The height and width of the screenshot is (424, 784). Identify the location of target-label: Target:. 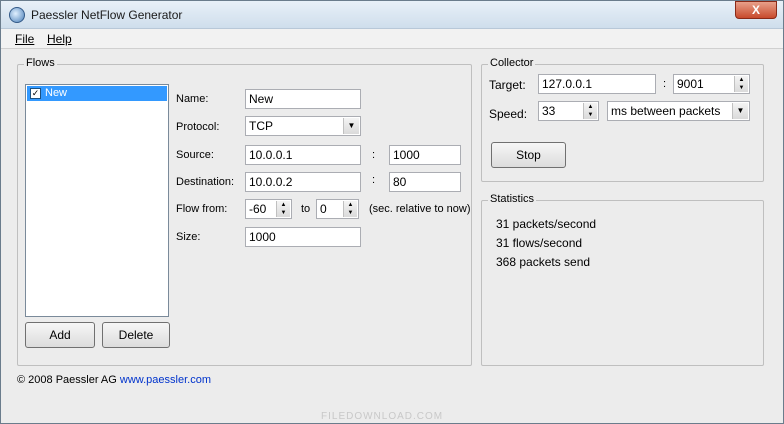
(507, 85).